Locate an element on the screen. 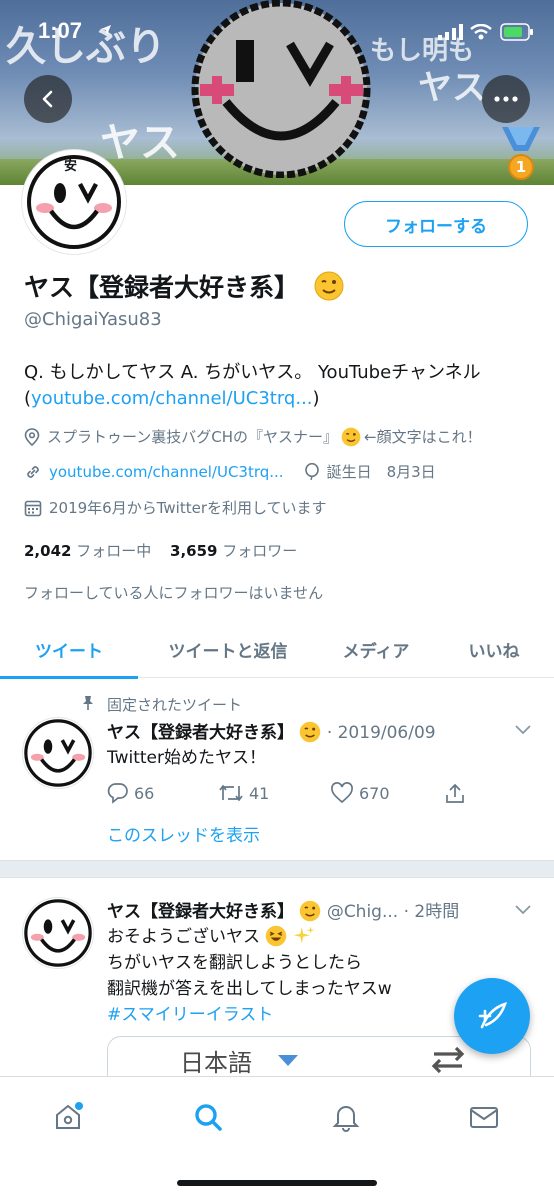 The image size is (554, 1200). more-icon is located at coordinates (506, 99).